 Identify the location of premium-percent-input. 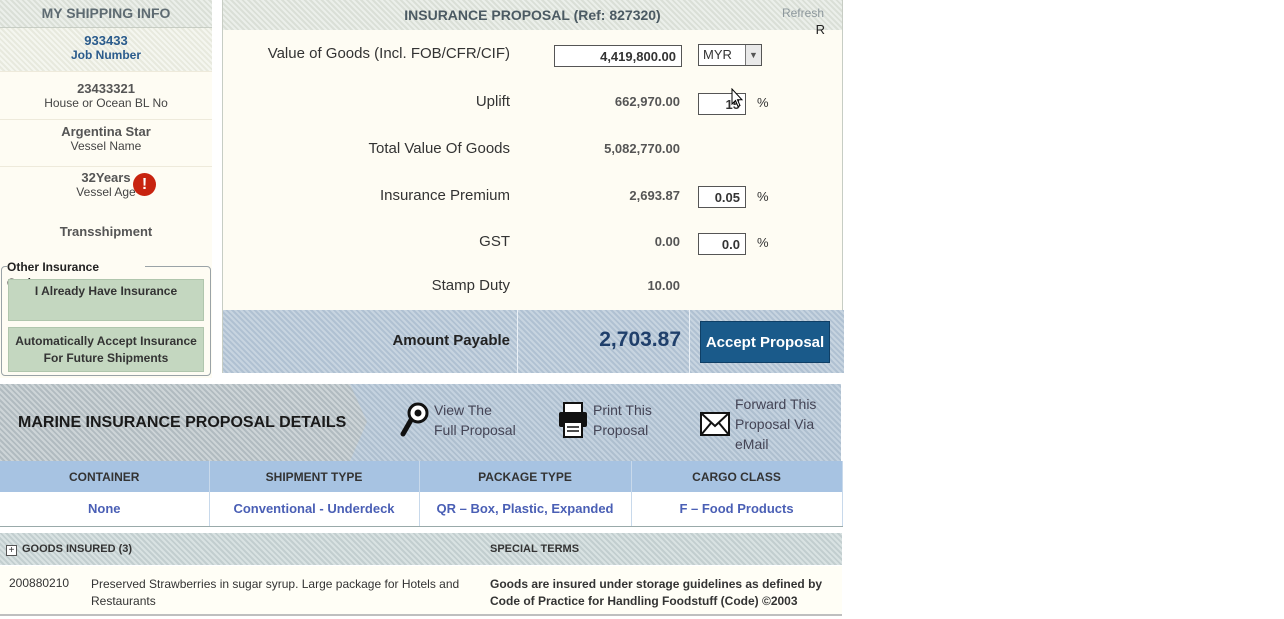
(722, 197).